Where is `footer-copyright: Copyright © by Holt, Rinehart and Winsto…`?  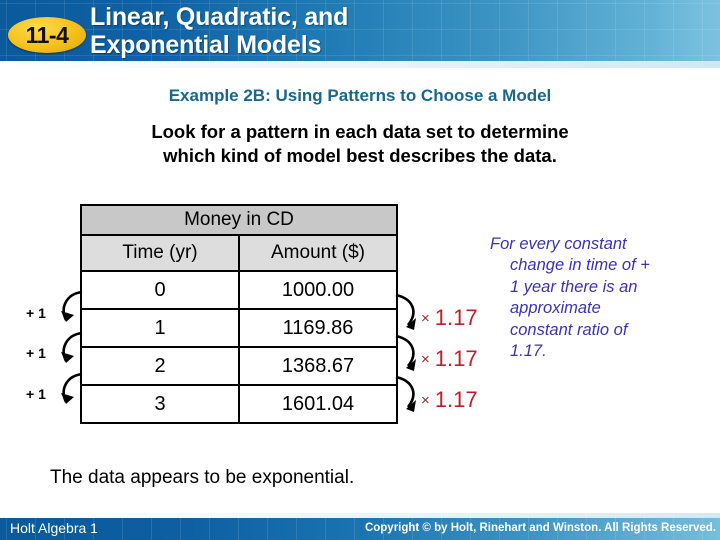 footer-copyright: Copyright © by Holt, Rinehart and Winsto… is located at coordinates (540, 528).